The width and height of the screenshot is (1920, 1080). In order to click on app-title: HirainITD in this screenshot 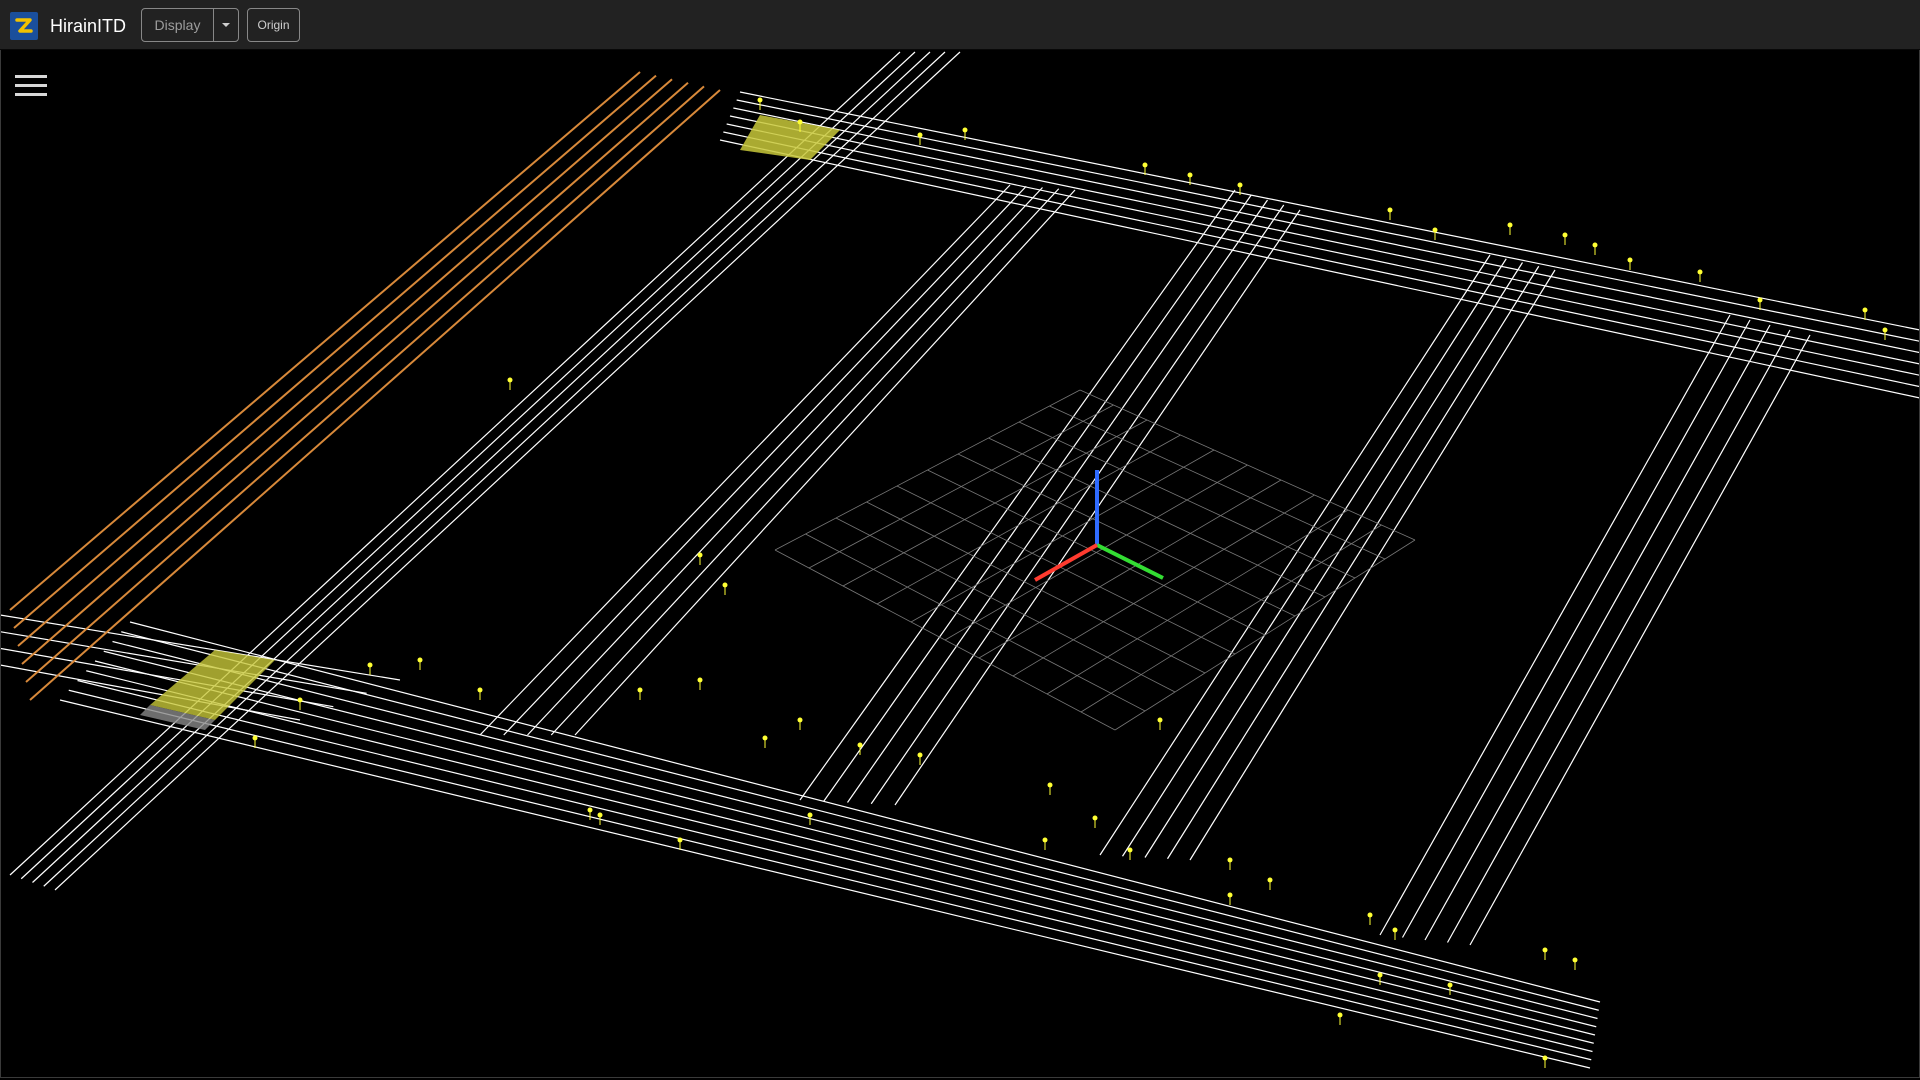, I will do `click(88, 25)`.